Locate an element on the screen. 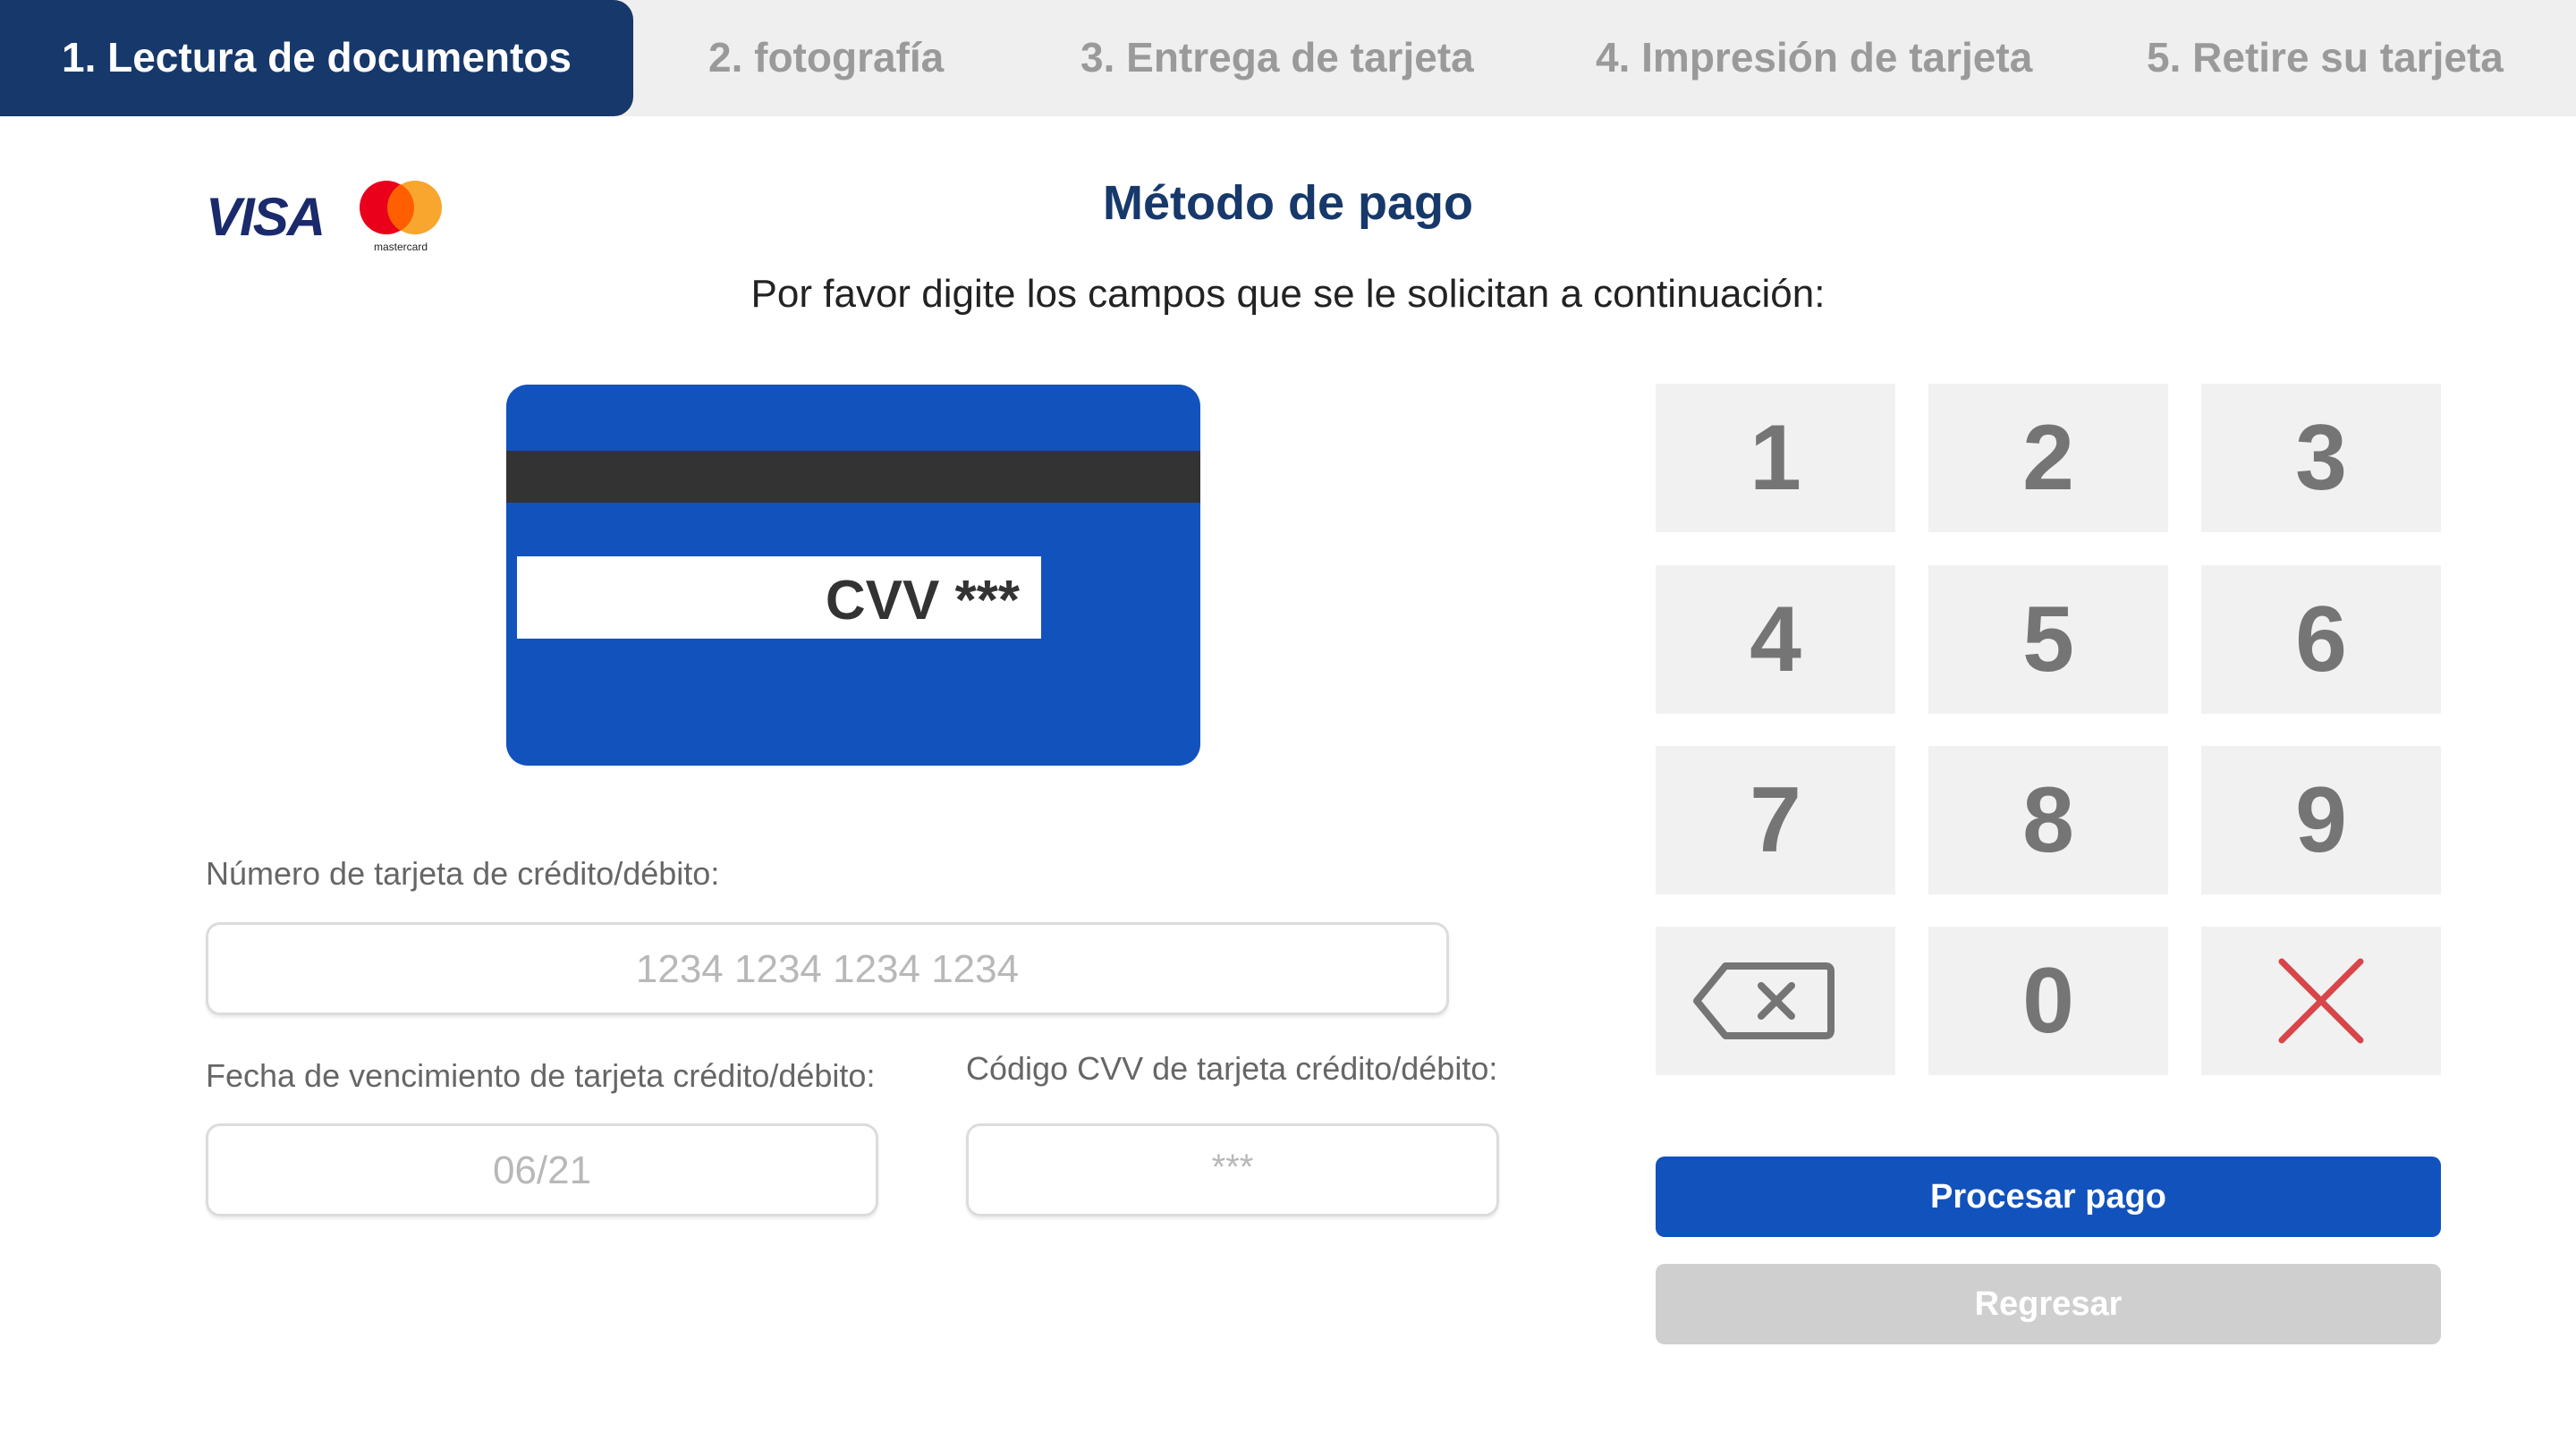 This screenshot has height=1449, width=2576. cvv-label: Código CVV de tarjeta crédito/débito: is located at coordinates (1232, 1068).